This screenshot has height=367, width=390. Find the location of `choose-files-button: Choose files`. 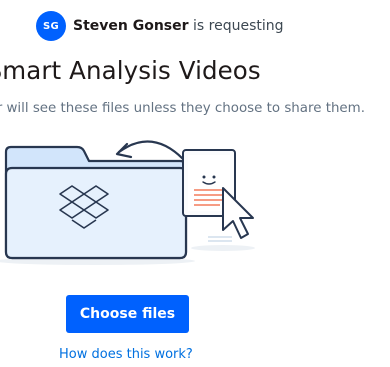

choose-files-button: Choose files is located at coordinates (127, 314).